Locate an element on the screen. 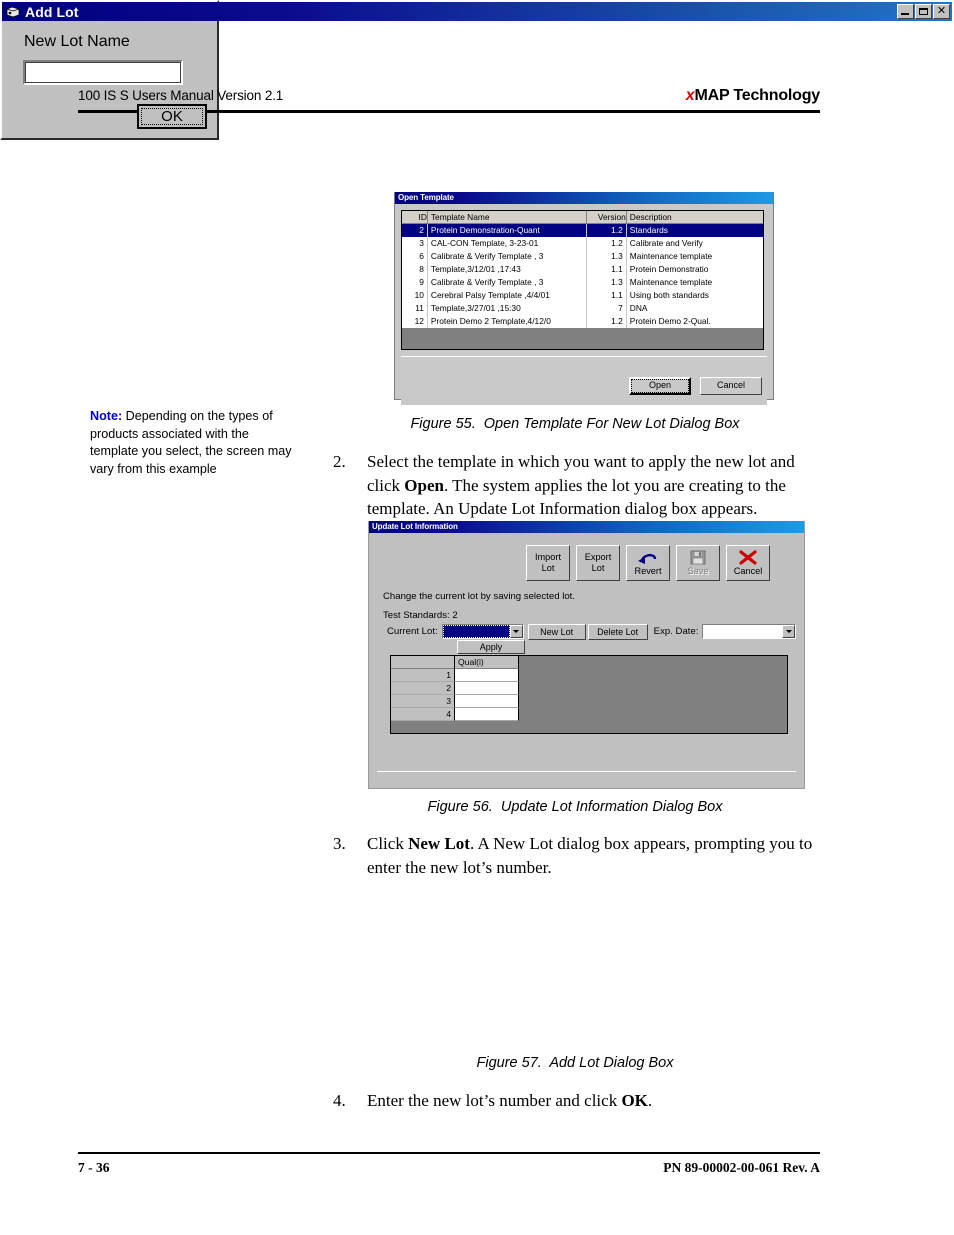  column-header-description: Description is located at coordinates (694, 217).